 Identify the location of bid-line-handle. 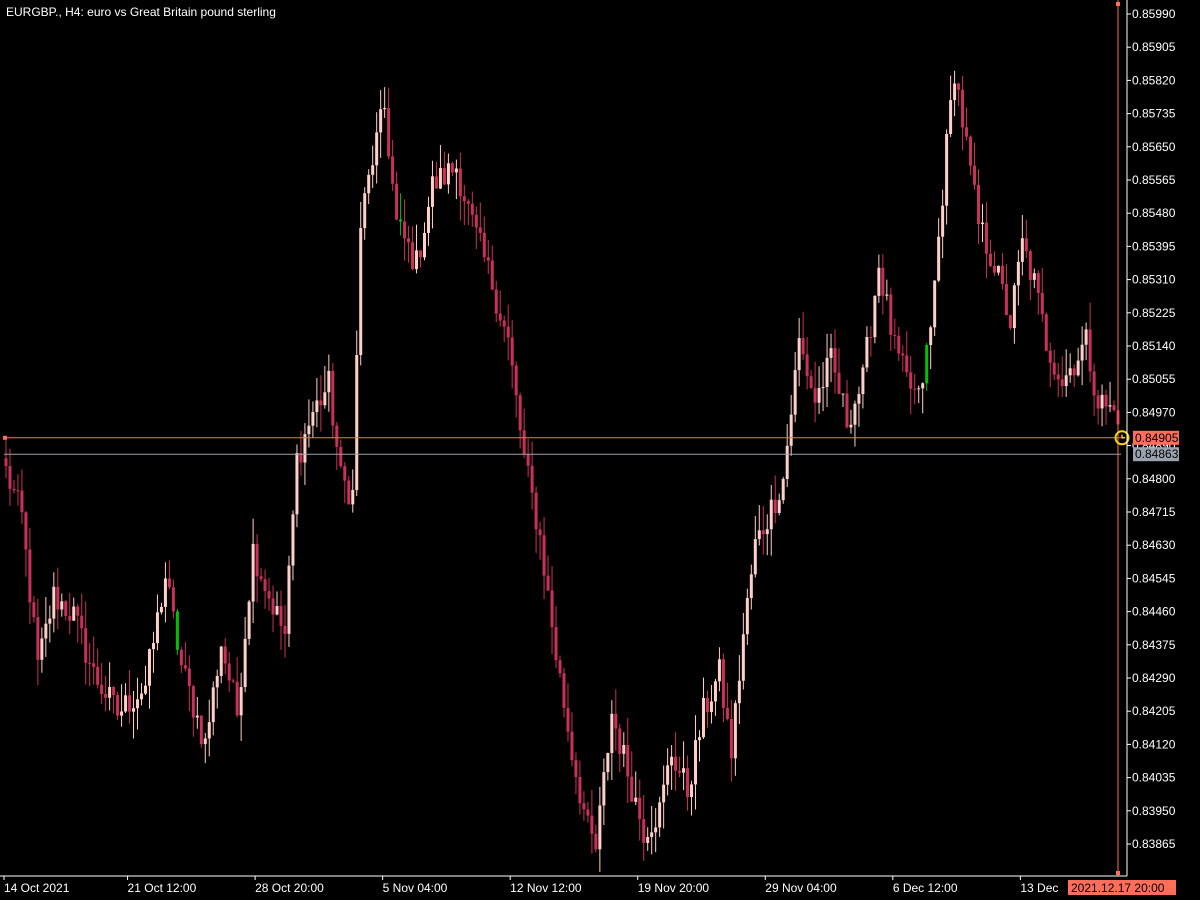
(5, 437).